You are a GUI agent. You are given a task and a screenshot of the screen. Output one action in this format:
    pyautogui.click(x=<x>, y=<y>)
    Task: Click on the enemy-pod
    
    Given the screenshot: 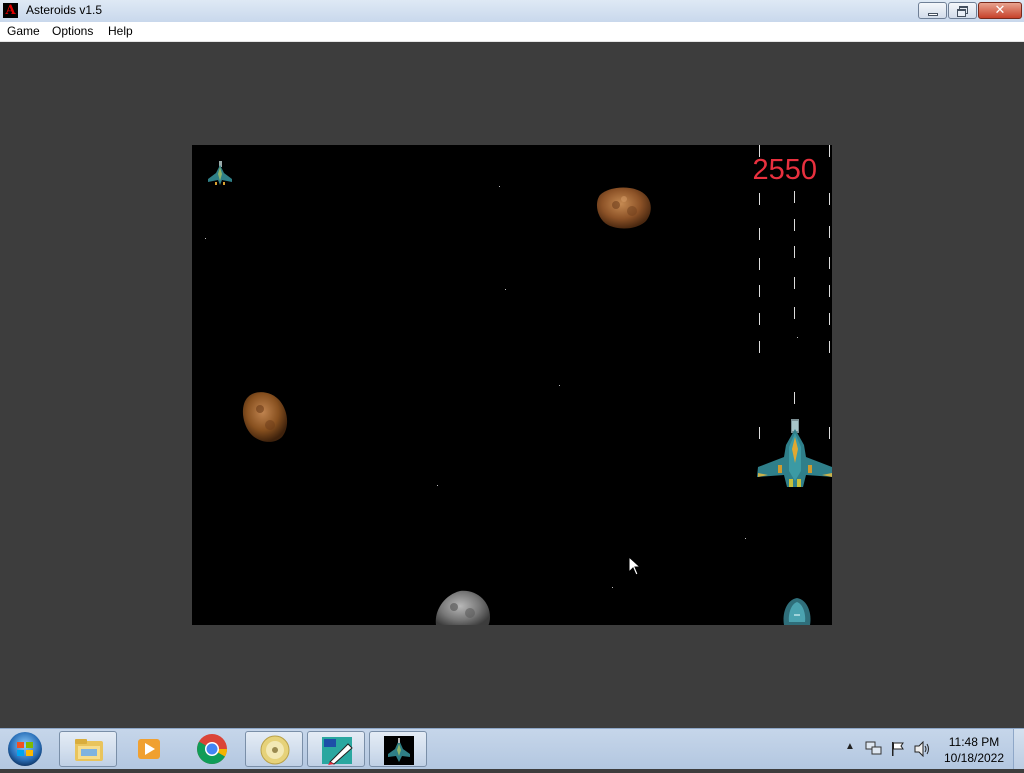 What is the action you would take?
    pyautogui.click(x=797, y=611)
    